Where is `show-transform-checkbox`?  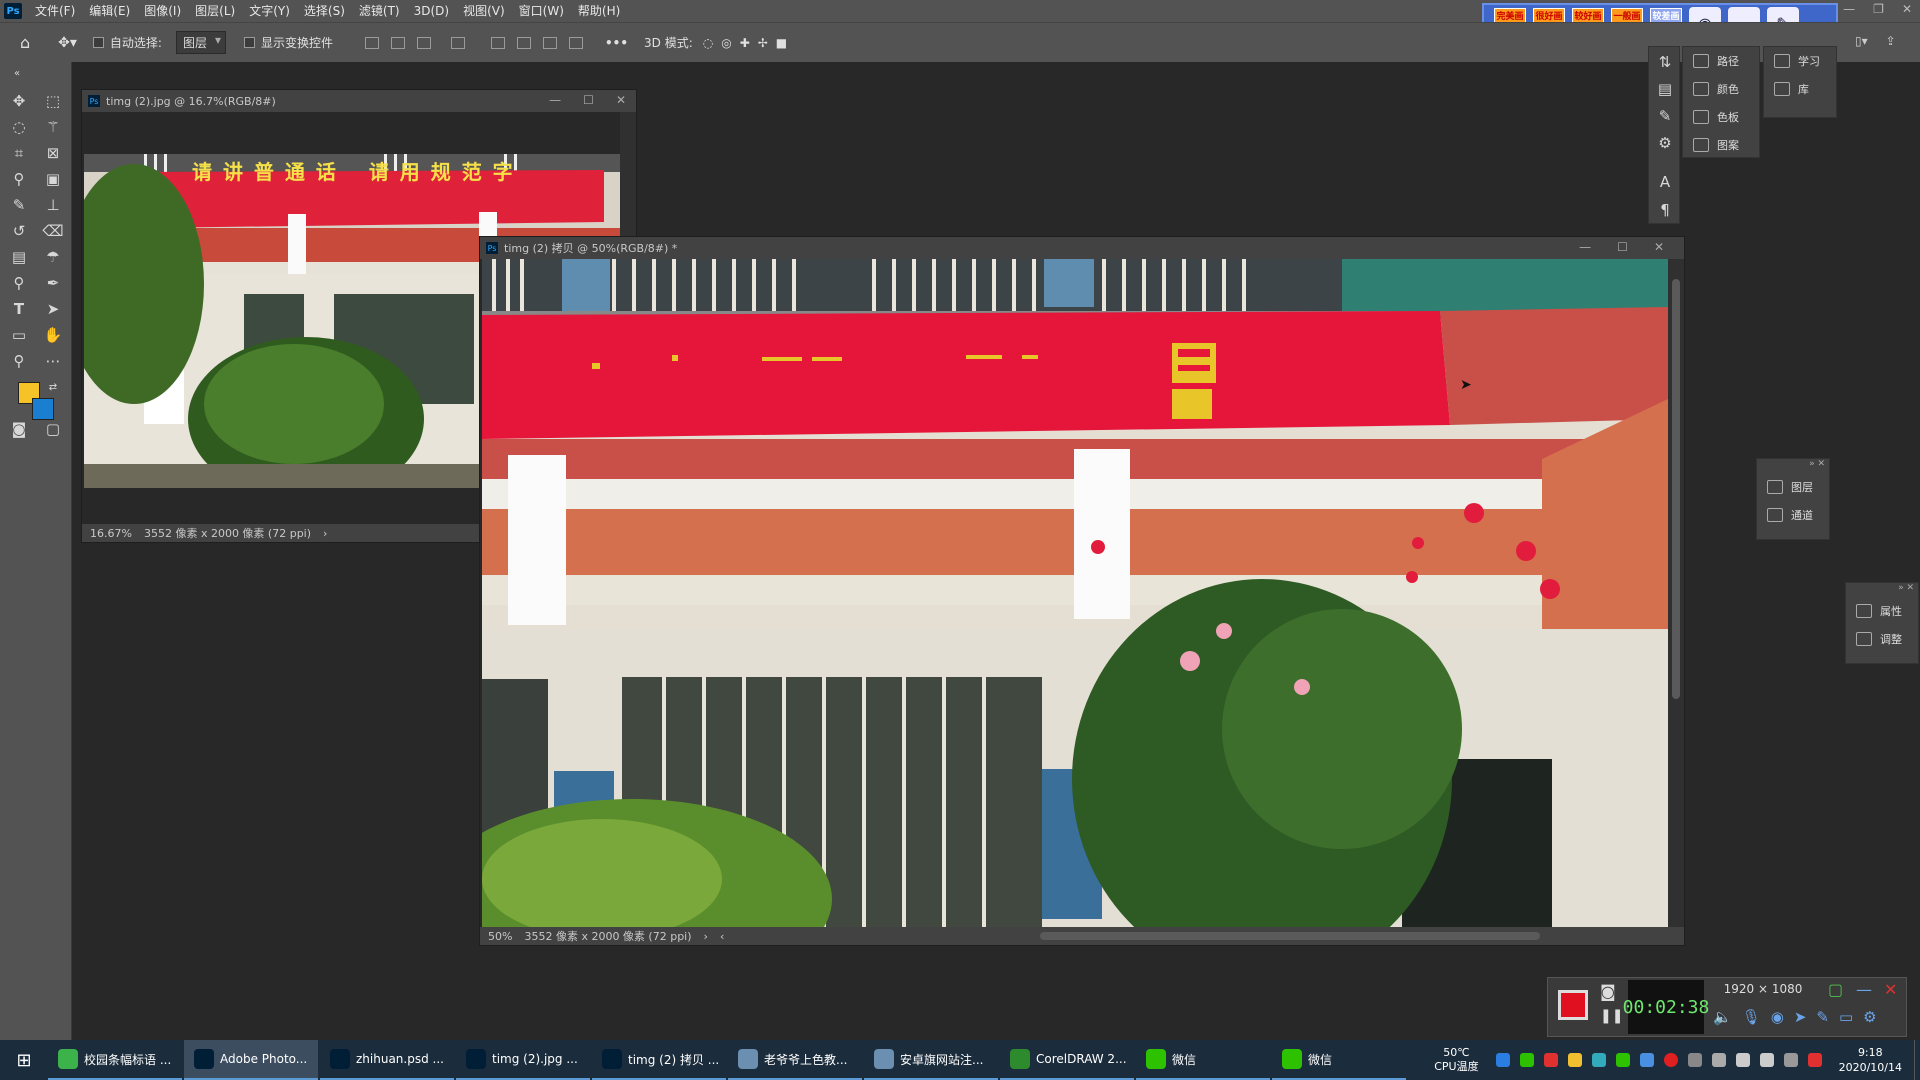 show-transform-checkbox is located at coordinates (249, 42).